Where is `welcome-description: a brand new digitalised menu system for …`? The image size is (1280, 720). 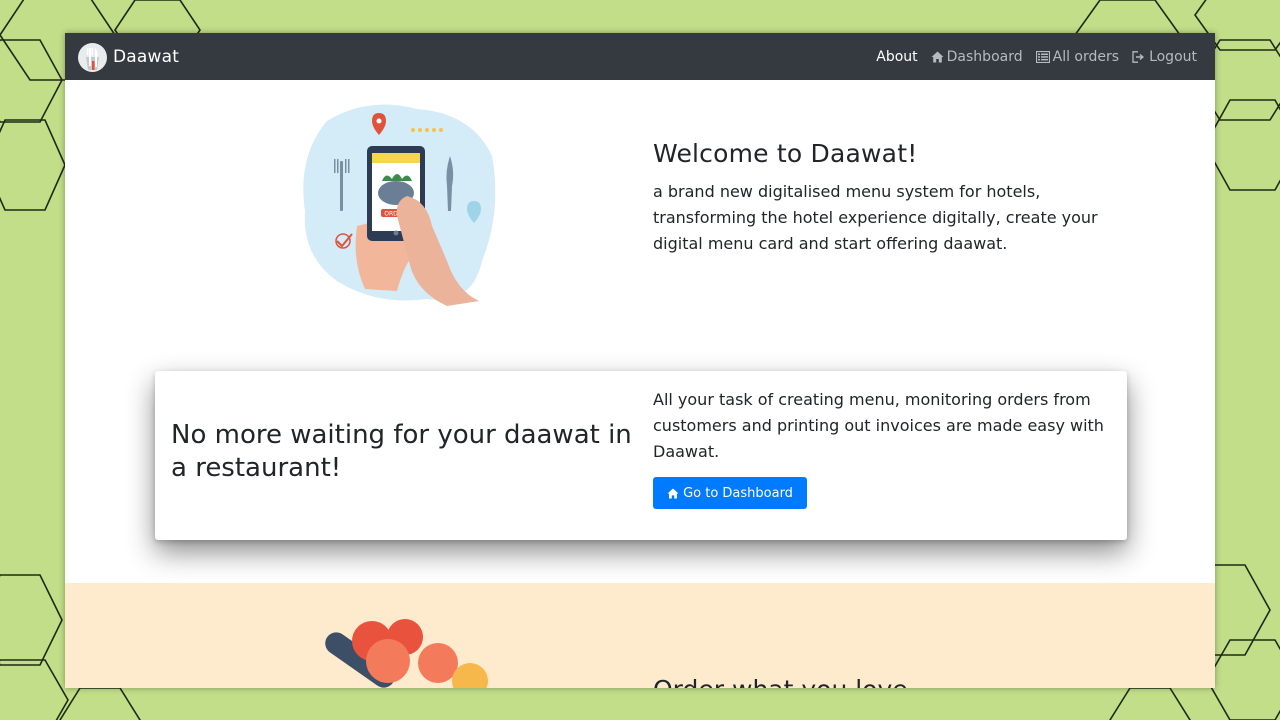
welcome-description: a brand new digitalised menu system for … is located at coordinates (875, 217).